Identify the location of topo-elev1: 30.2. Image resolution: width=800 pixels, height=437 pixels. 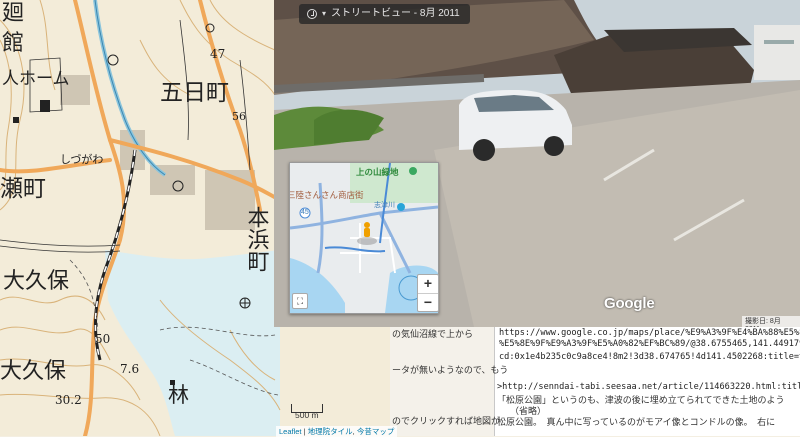
(68, 400).